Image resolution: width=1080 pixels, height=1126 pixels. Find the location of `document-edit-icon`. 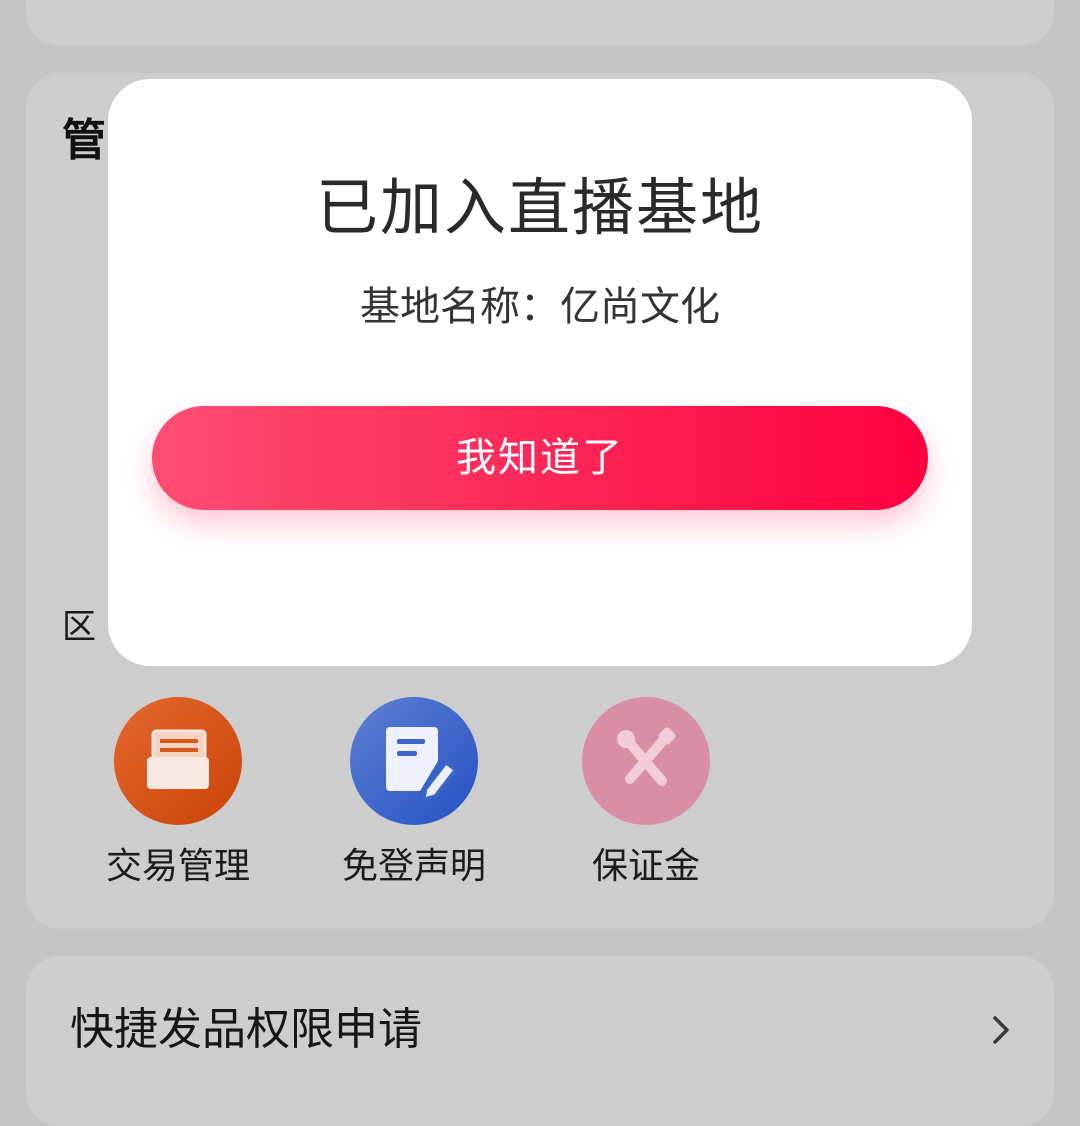

document-edit-icon is located at coordinates (414, 761).